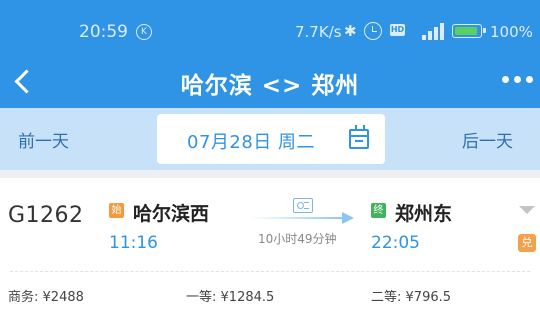 This screenshot has width=540, height=320. I want to click on seat-first-class: 一等: ¥1284.5, so click(230, 295).